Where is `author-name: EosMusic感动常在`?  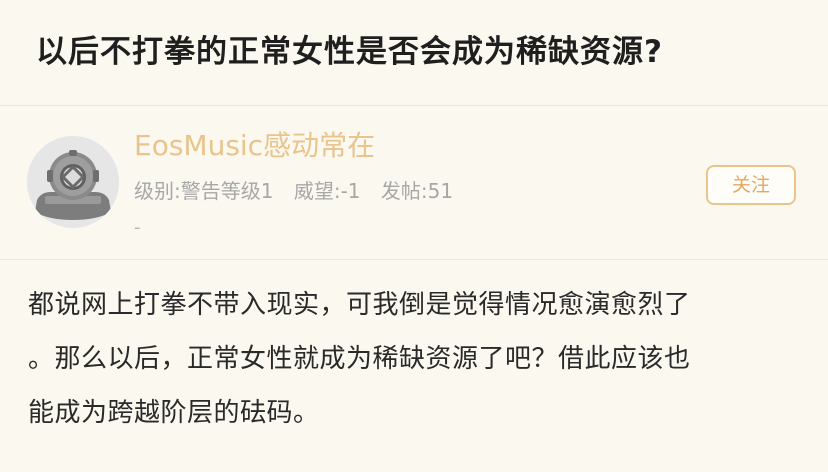
author-name: EosMusic感动常在 is located at coordinates (254, 146).